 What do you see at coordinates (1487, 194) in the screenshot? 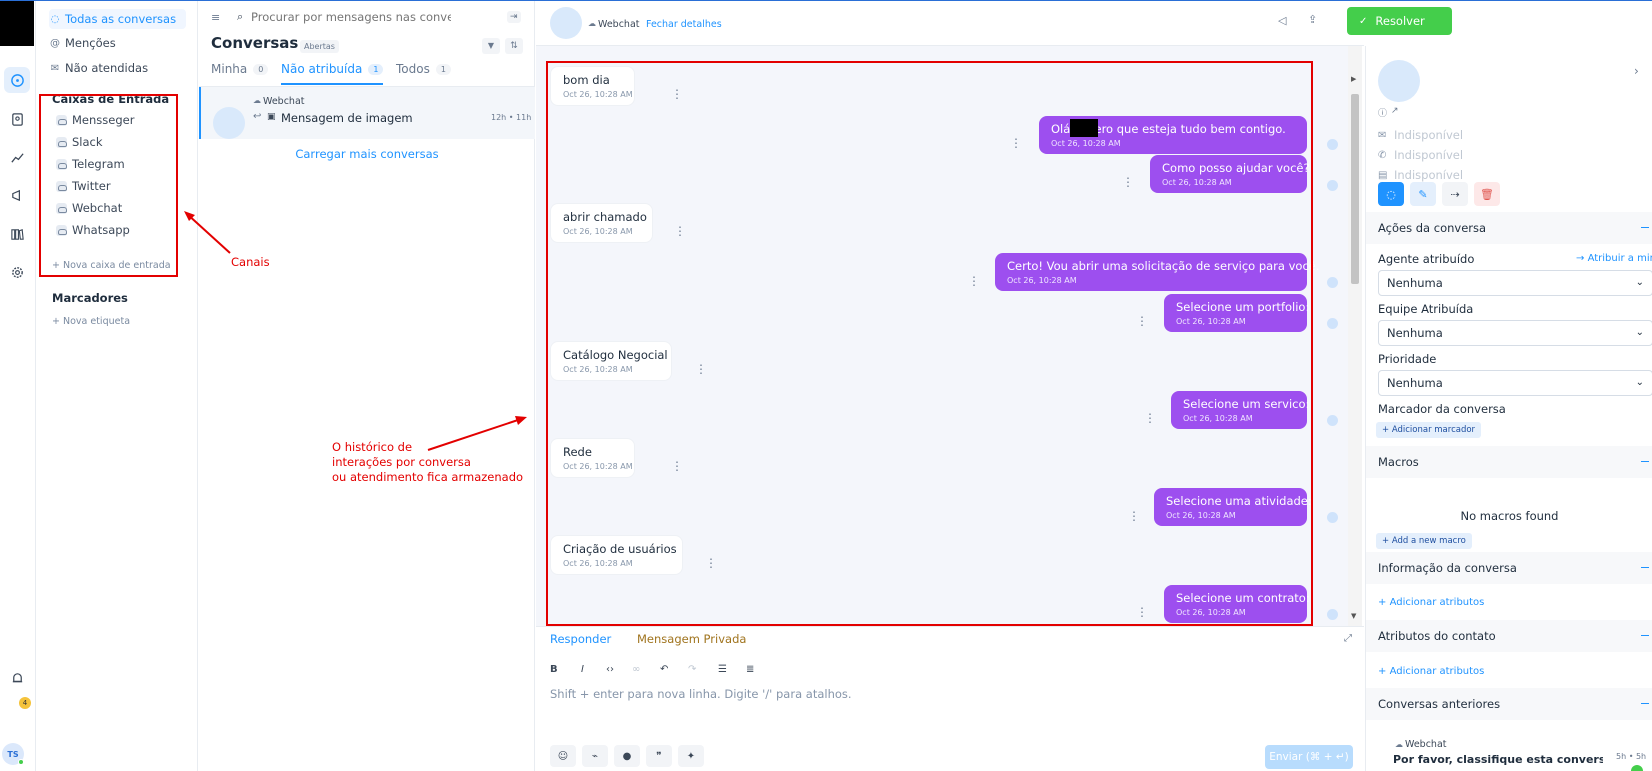
I see `delete-contact-button: 🗑` at bounding box center [1487, 194].